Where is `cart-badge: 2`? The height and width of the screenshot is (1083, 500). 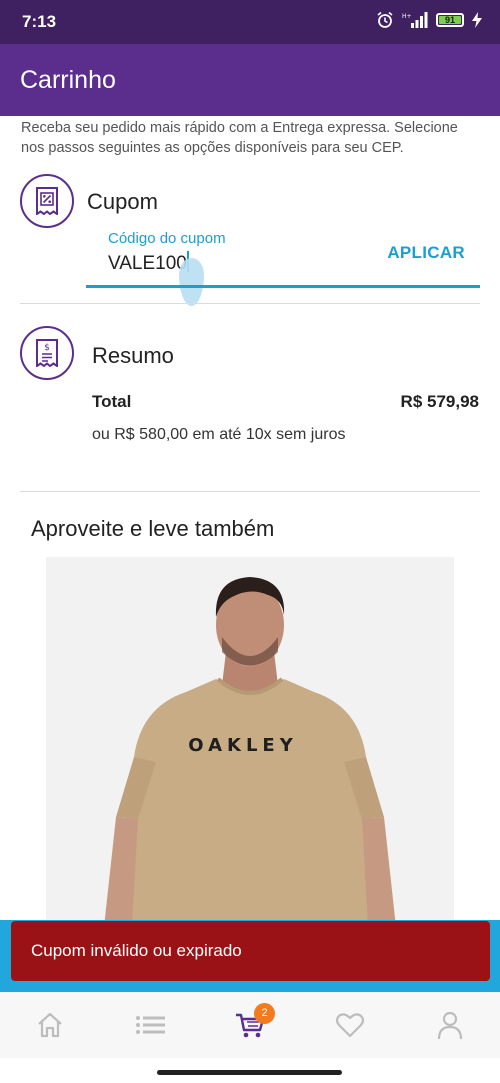
cart-badge: 2 is located at coordinates (264, 1013).